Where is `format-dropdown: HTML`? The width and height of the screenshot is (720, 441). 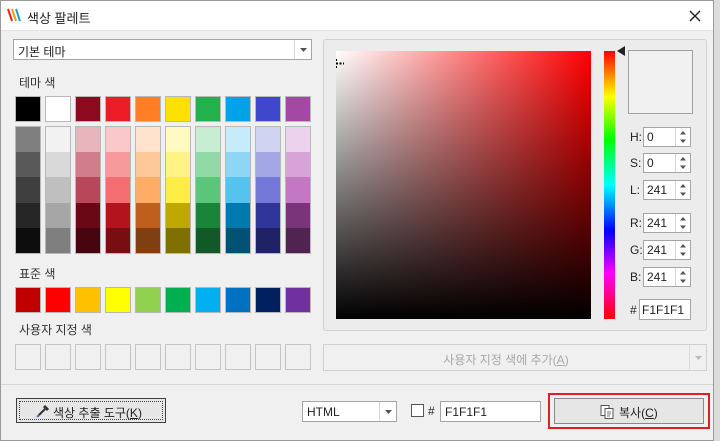
format-dropdown: HTML is located at coordinates (349, 411).